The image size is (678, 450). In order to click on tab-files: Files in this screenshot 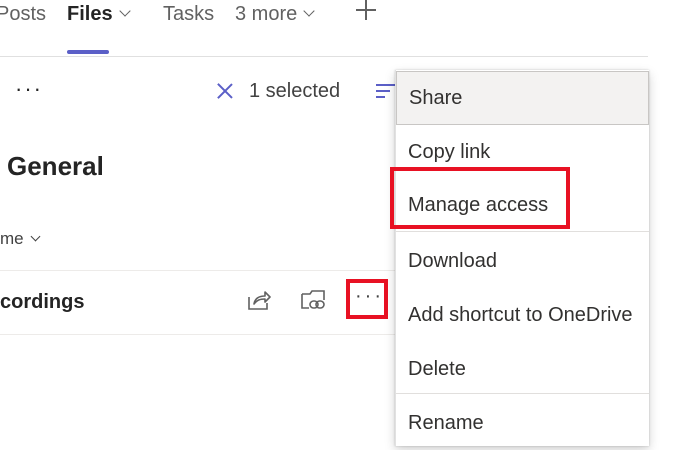, I will do `click(99, 14)`.